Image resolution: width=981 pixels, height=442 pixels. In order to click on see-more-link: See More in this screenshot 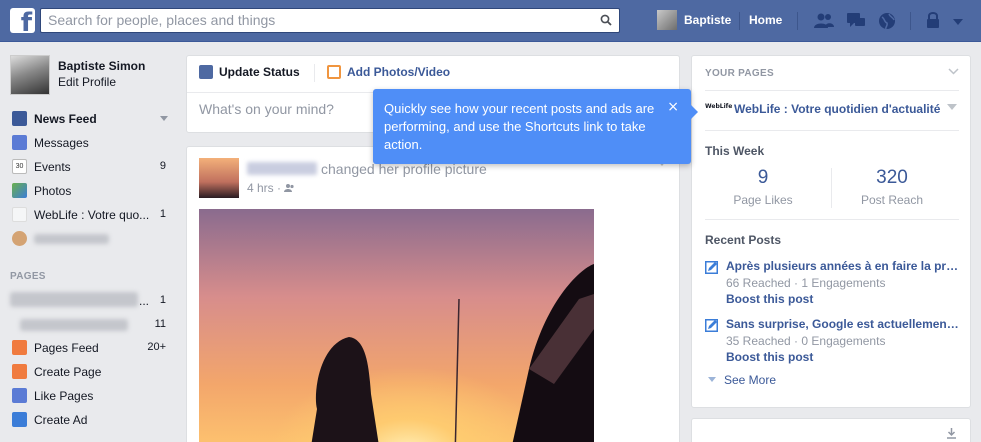, I will do `click(742, 380)`.